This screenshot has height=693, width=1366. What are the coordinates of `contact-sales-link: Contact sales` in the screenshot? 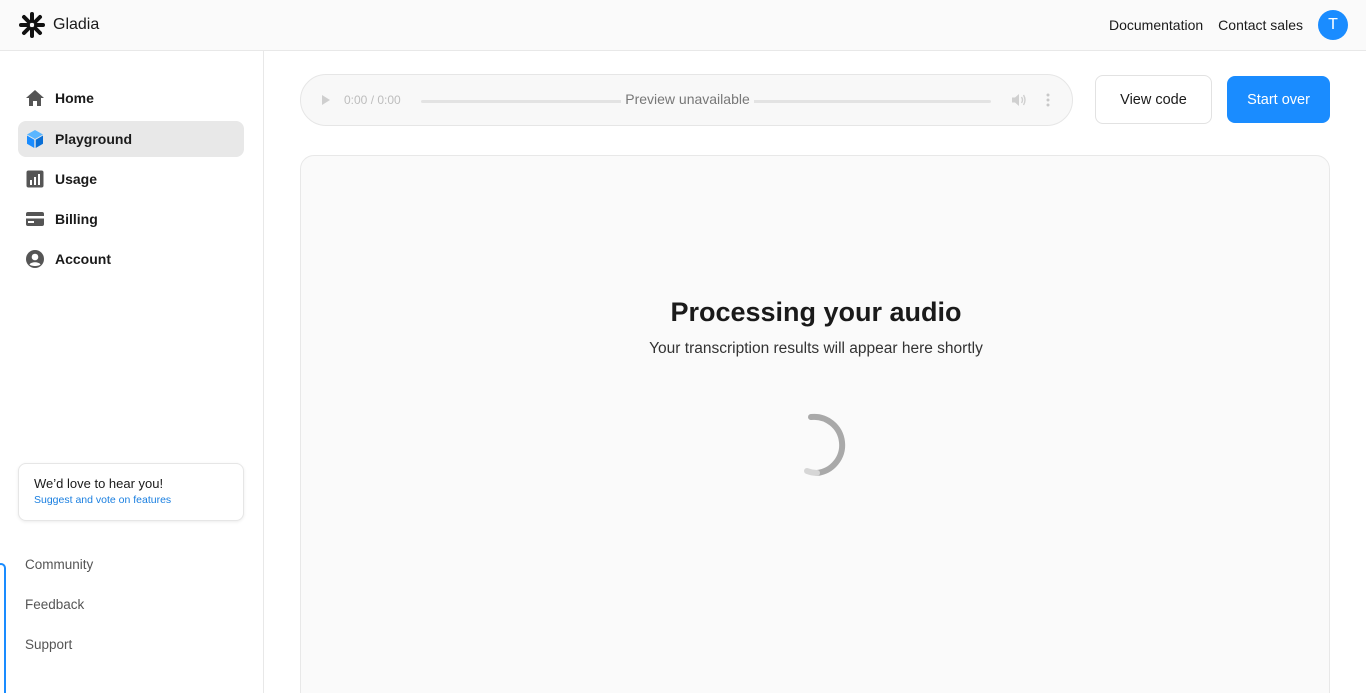 It's located at (1260, 25).